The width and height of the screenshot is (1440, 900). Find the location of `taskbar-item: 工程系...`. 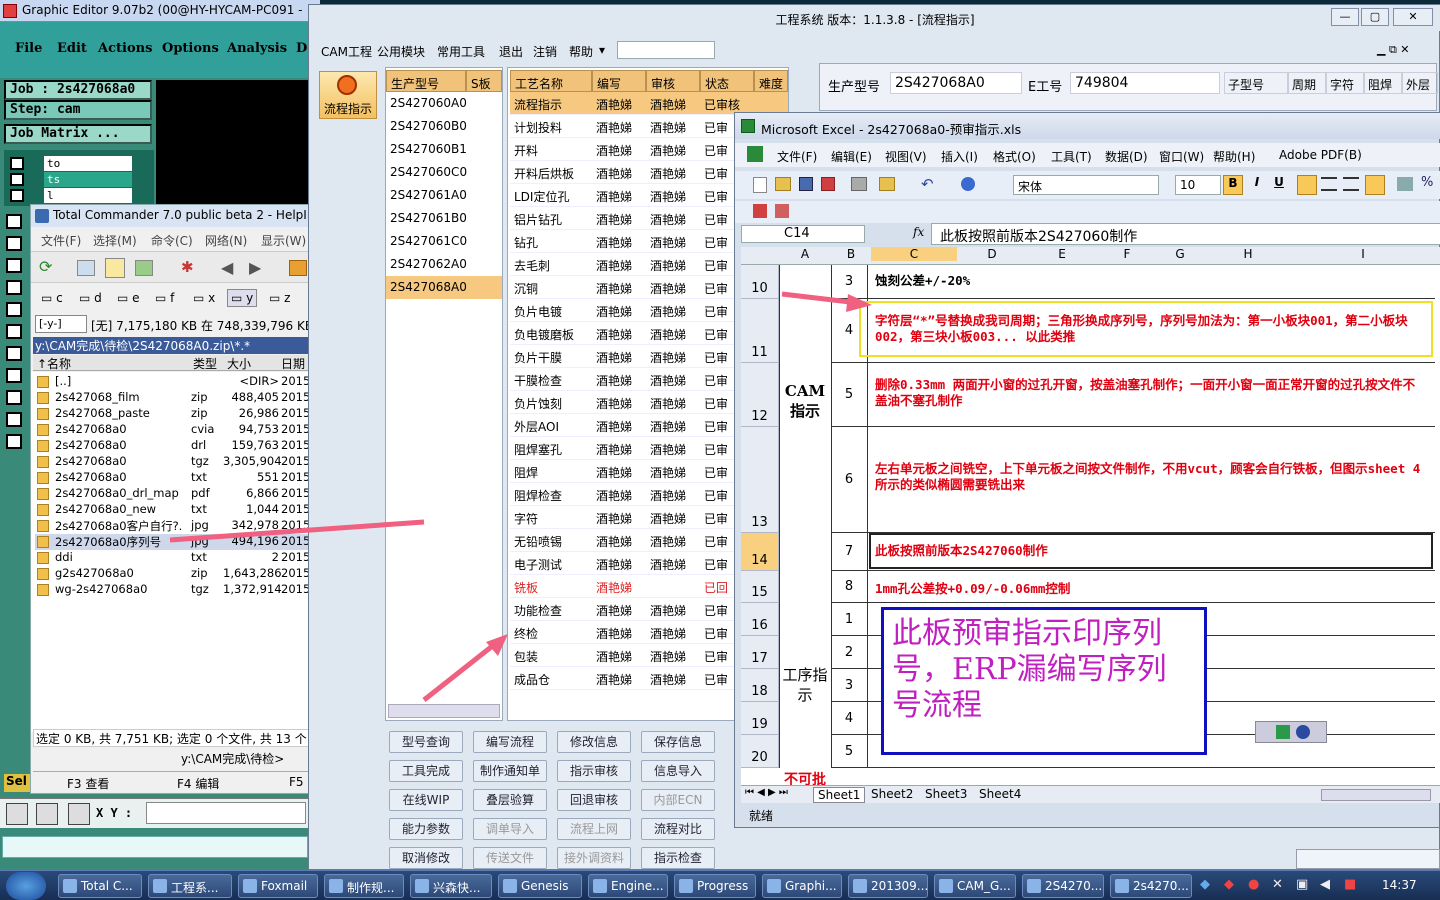

taskbar-item: 工程系... is located at coordinates (190, 886).